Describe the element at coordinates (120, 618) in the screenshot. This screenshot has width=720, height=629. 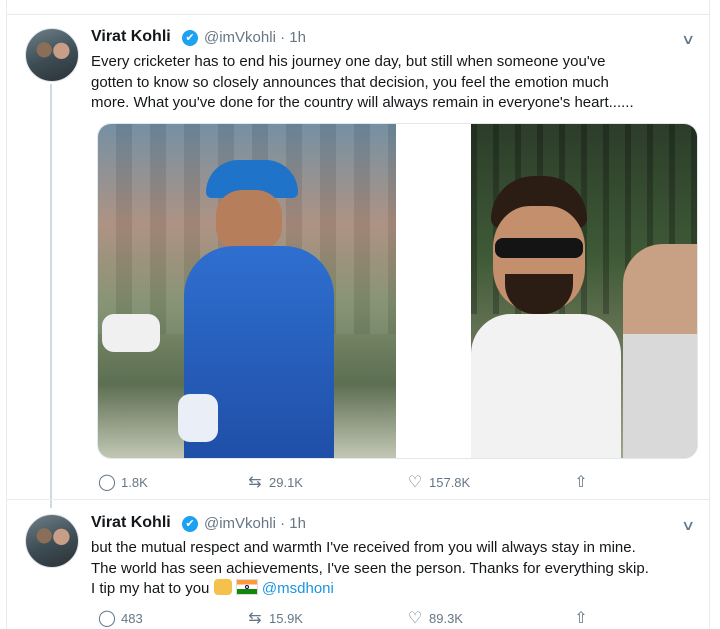
I see `reply-button: ◯ 483` at that location.